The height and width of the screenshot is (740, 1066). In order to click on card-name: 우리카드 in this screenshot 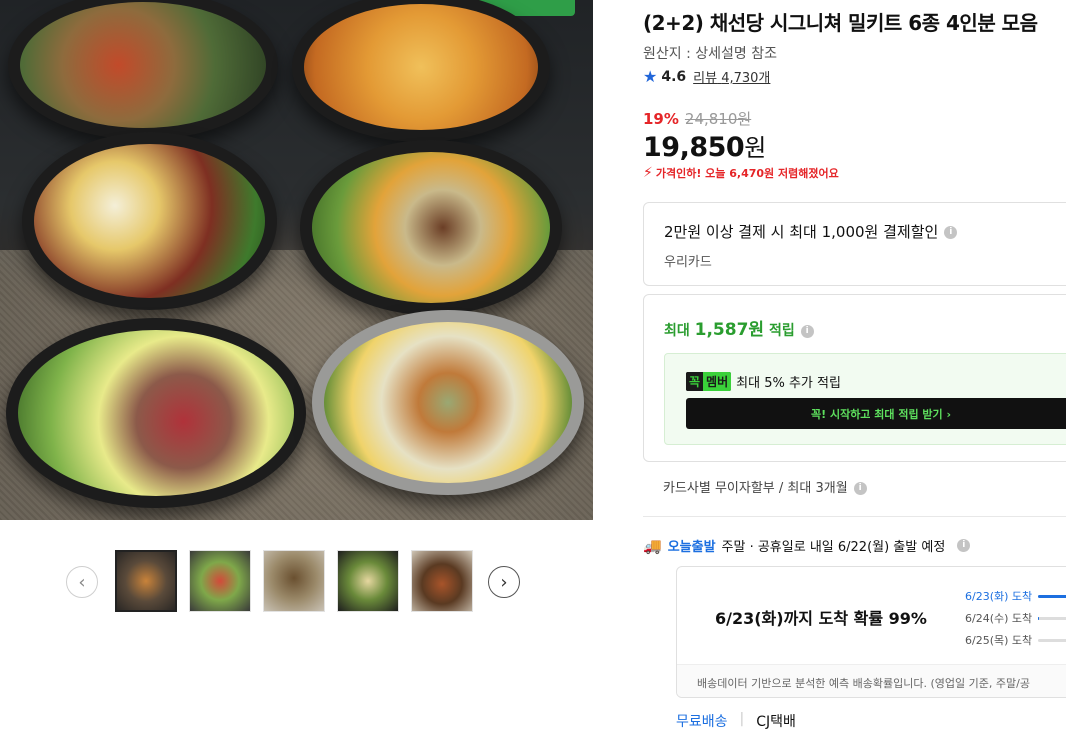, I will do `click(688, 262)`.